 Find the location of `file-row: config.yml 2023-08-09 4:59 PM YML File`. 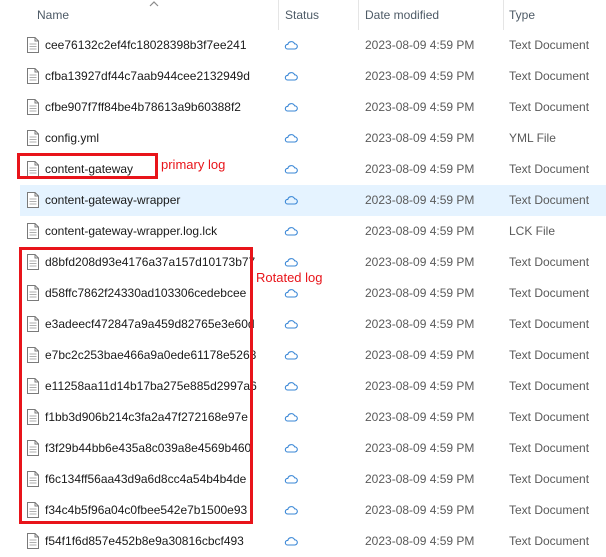

file-row: config.yml 2023-08-09 4:59 PM YML File is located at coordinates (303, 138).